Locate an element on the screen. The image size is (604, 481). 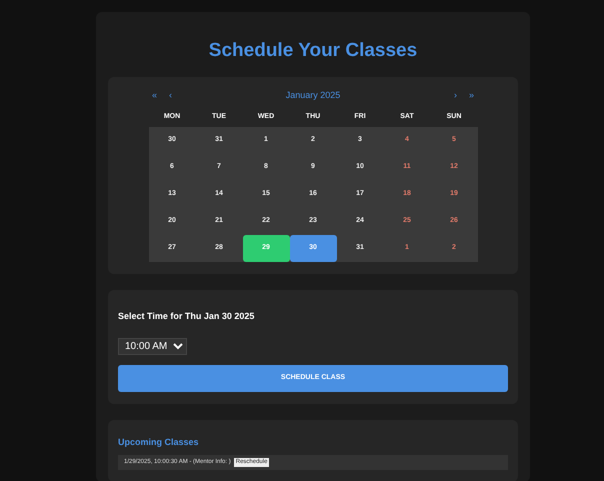
previous-button: « is located at coordinates (155, 95).